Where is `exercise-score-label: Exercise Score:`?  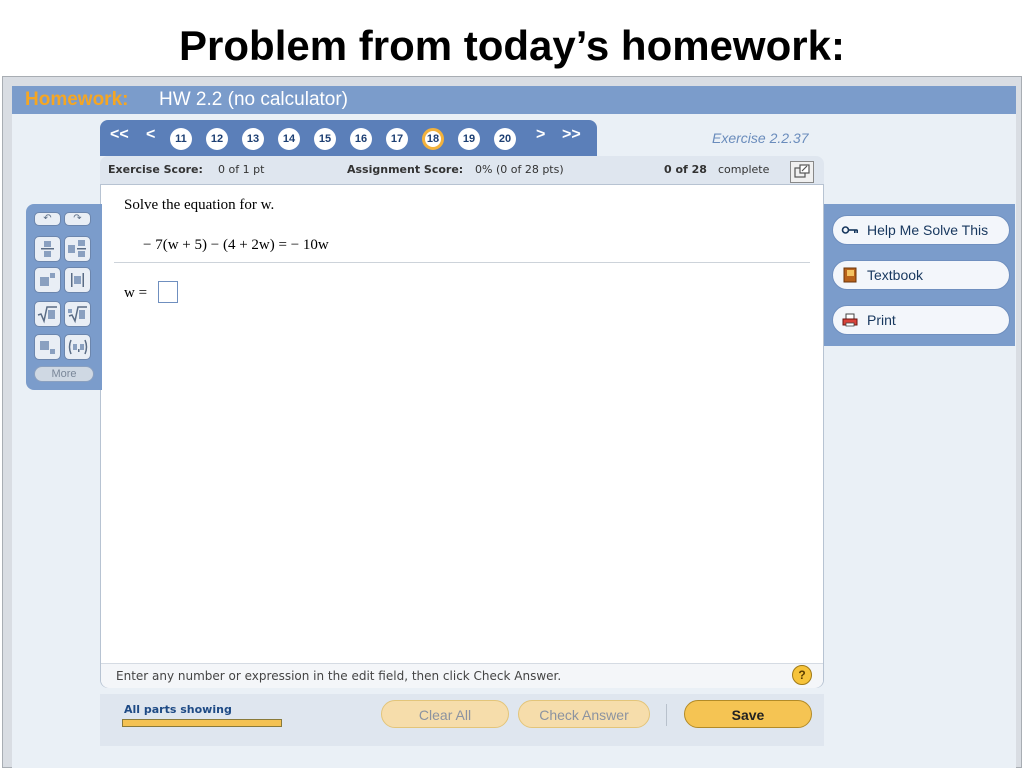
exercise-score-label: Exercise Score: is located at coordinates (155, 169).